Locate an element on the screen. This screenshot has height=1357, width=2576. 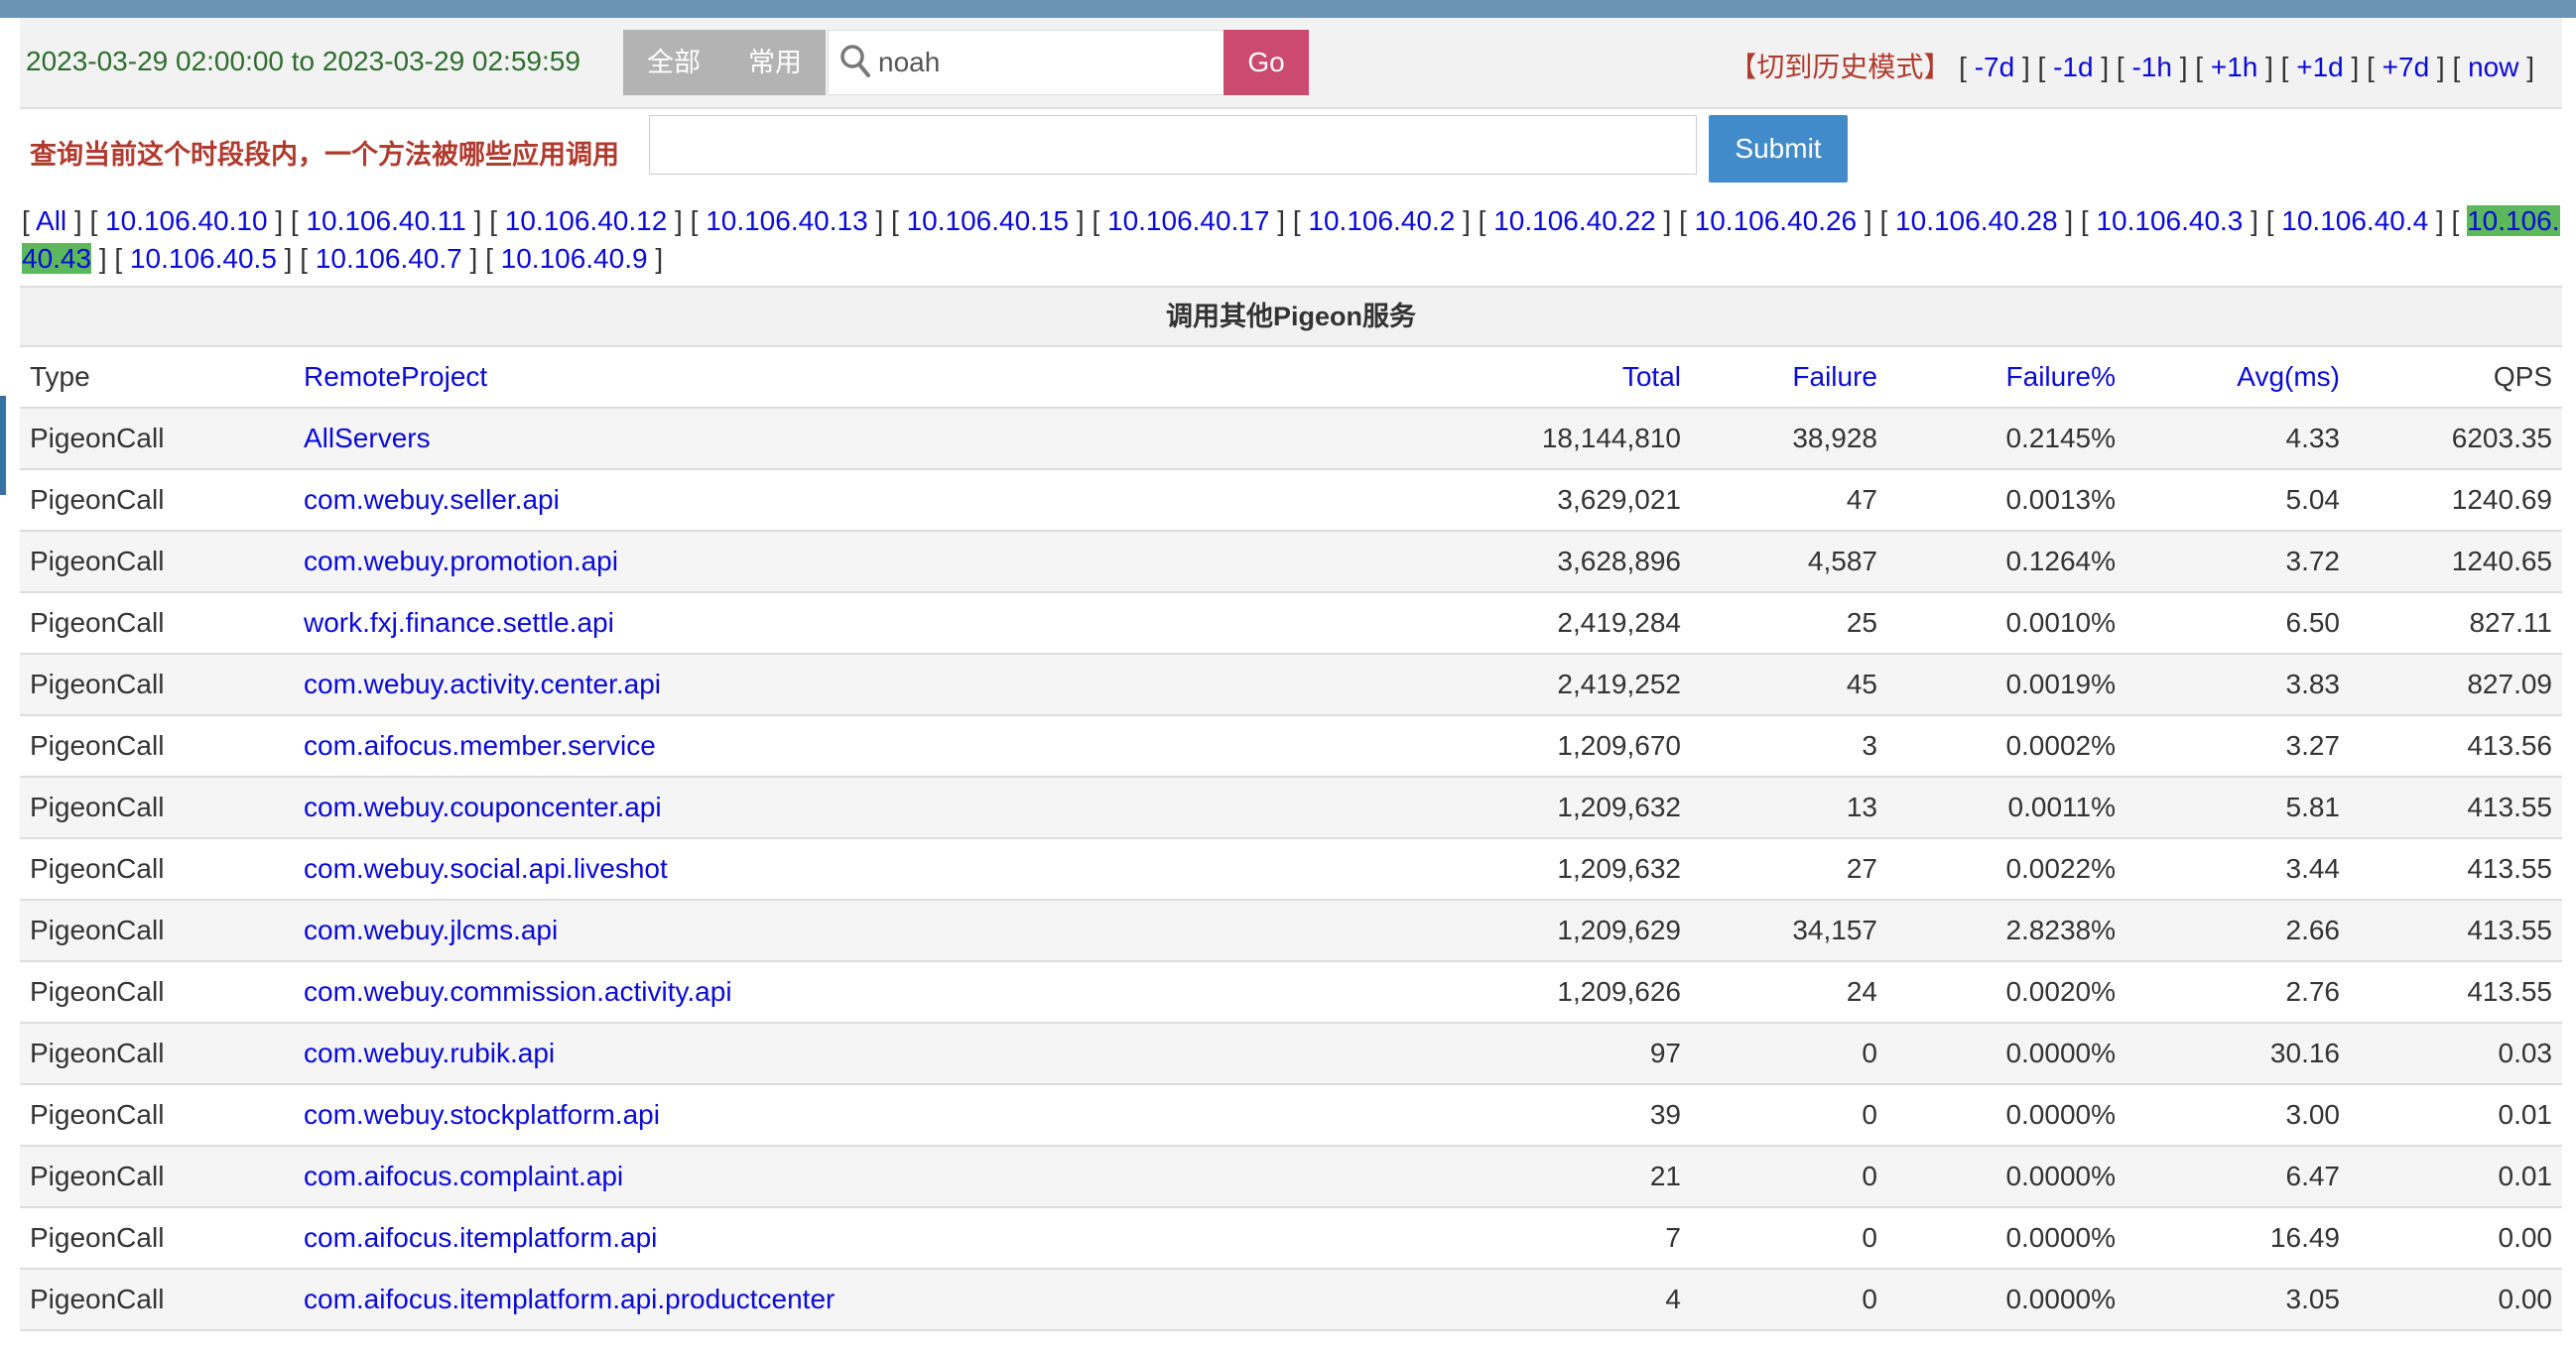
ip-filter-link: 10.106.40.3 is located at coordinates (2170, 220).